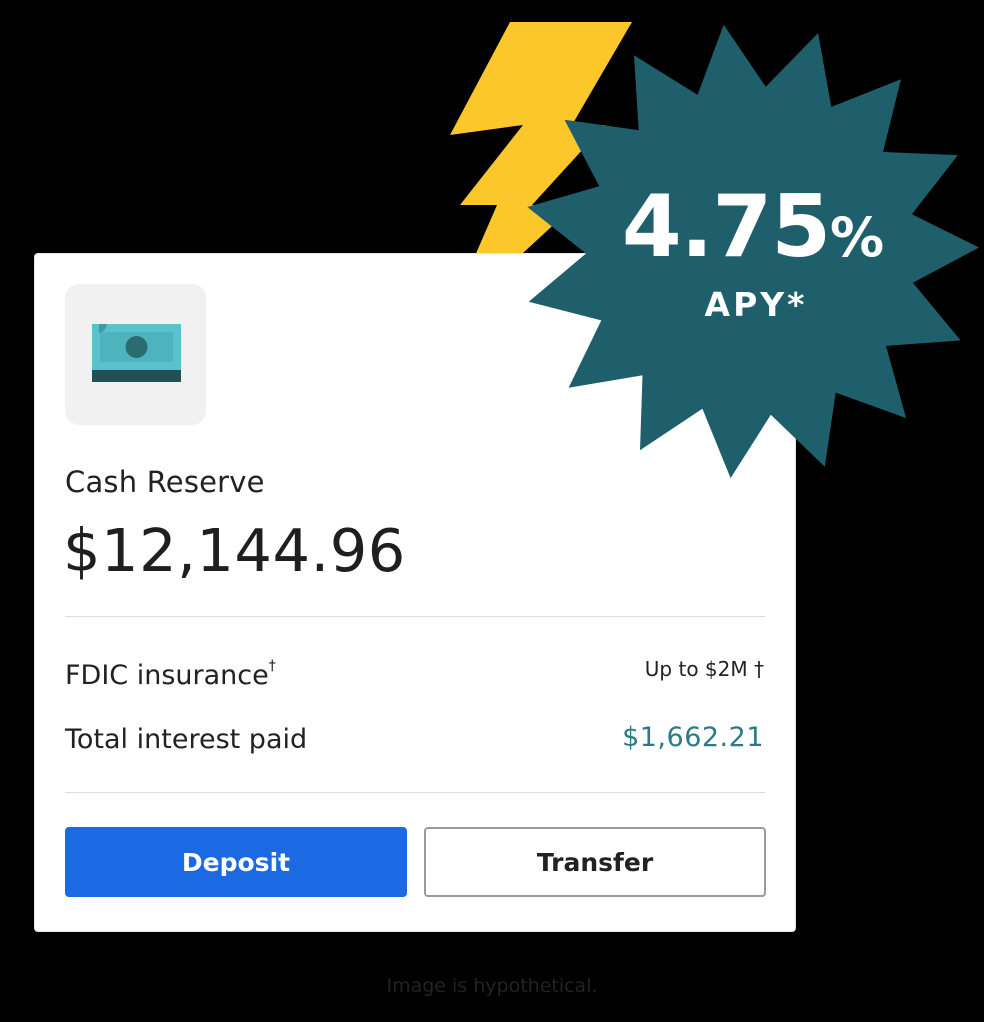 The image size is (984, 1022). I want to click on apy-rate-number: 4.75, so click(726, 227).